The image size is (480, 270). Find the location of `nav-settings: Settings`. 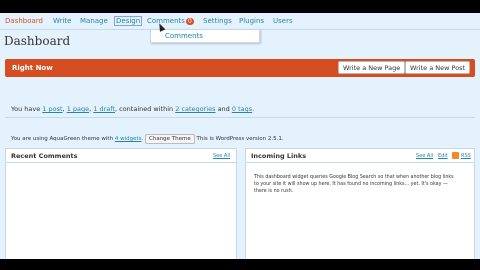

nav-settings: Settings is located at coordinates (217, 21).